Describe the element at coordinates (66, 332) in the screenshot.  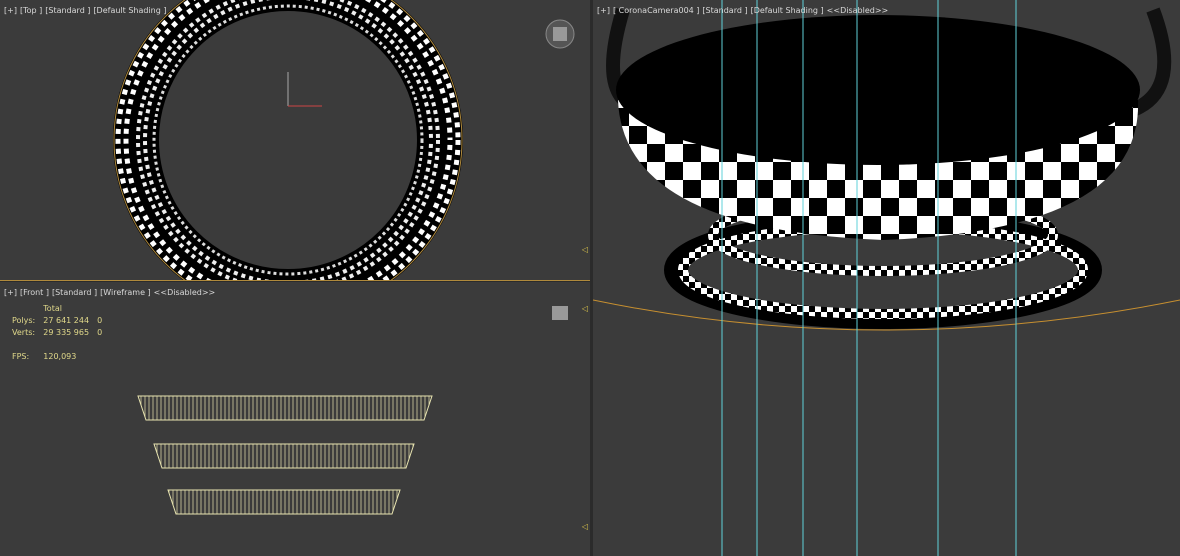
I see `verts-value: 29 335 965` at that location.